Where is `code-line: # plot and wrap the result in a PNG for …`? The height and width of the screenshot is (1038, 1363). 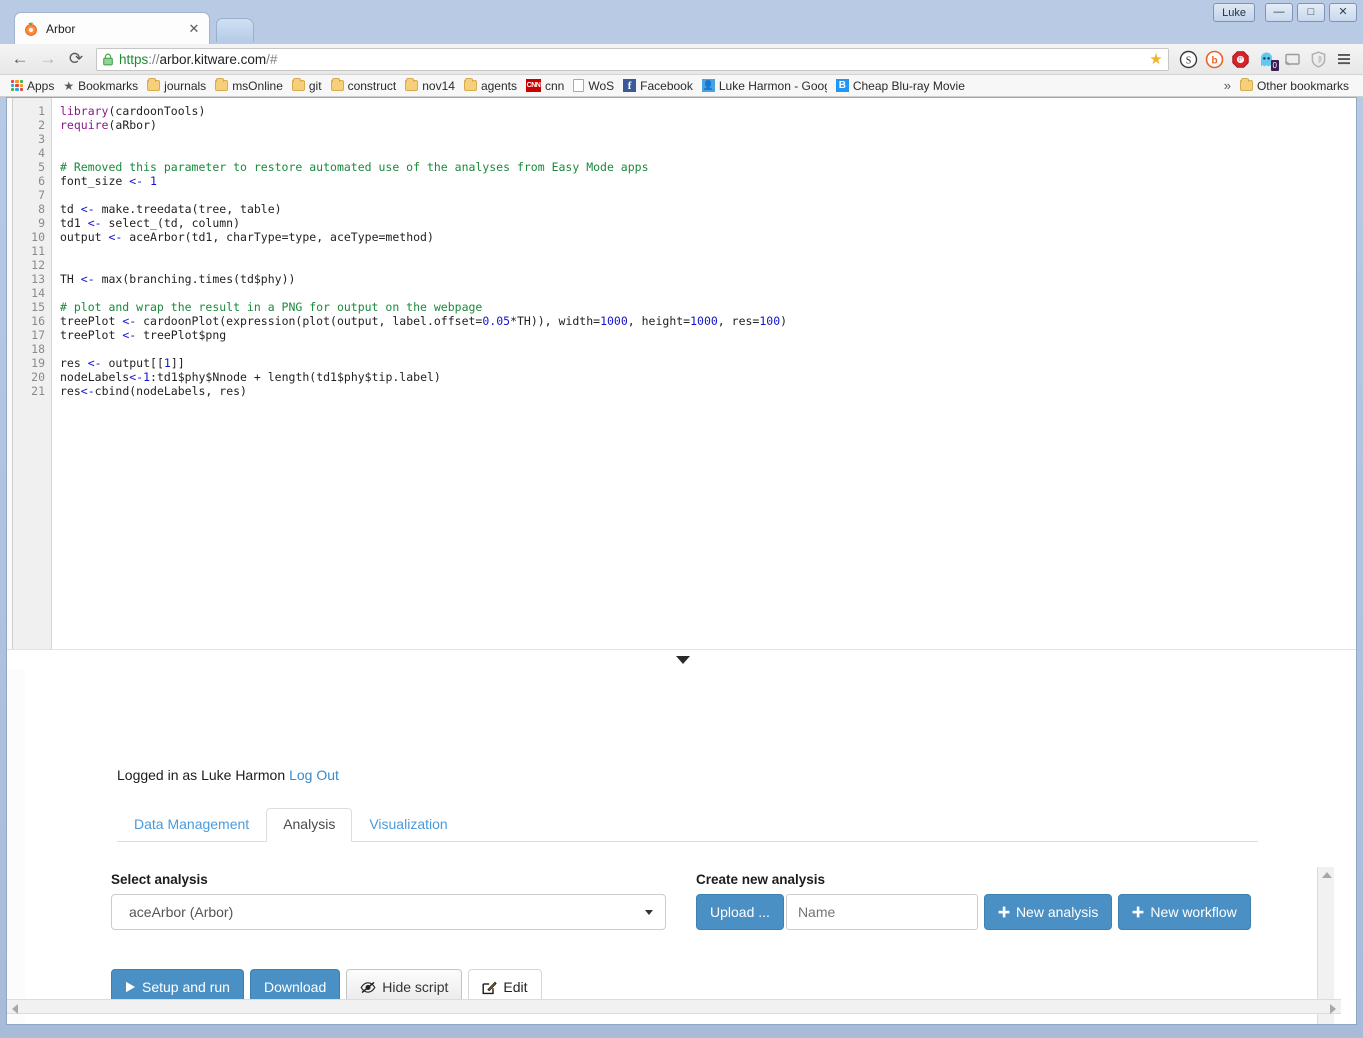
code-line: # plot and wrap the result in a PNG for … is located at coordinates (271, 307).